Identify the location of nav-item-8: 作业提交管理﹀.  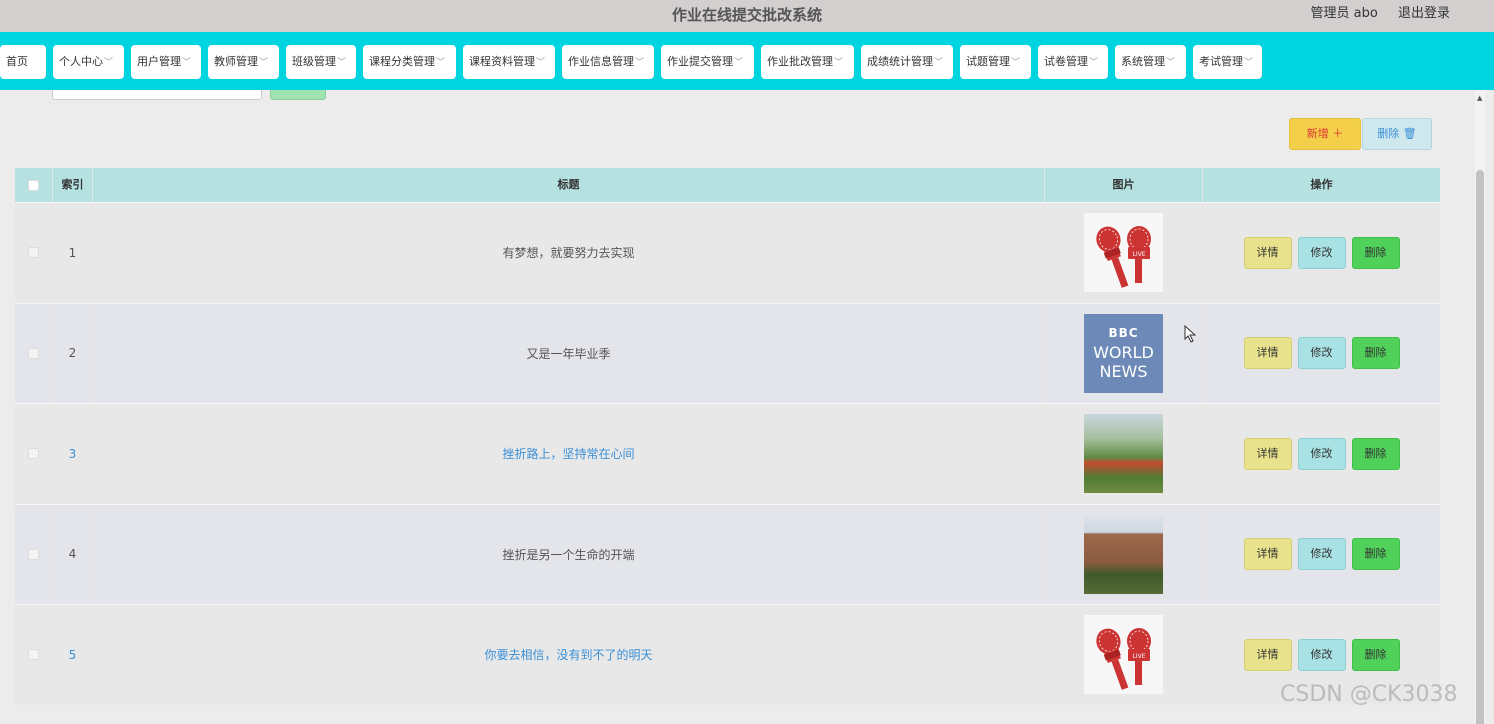
(707, 62).